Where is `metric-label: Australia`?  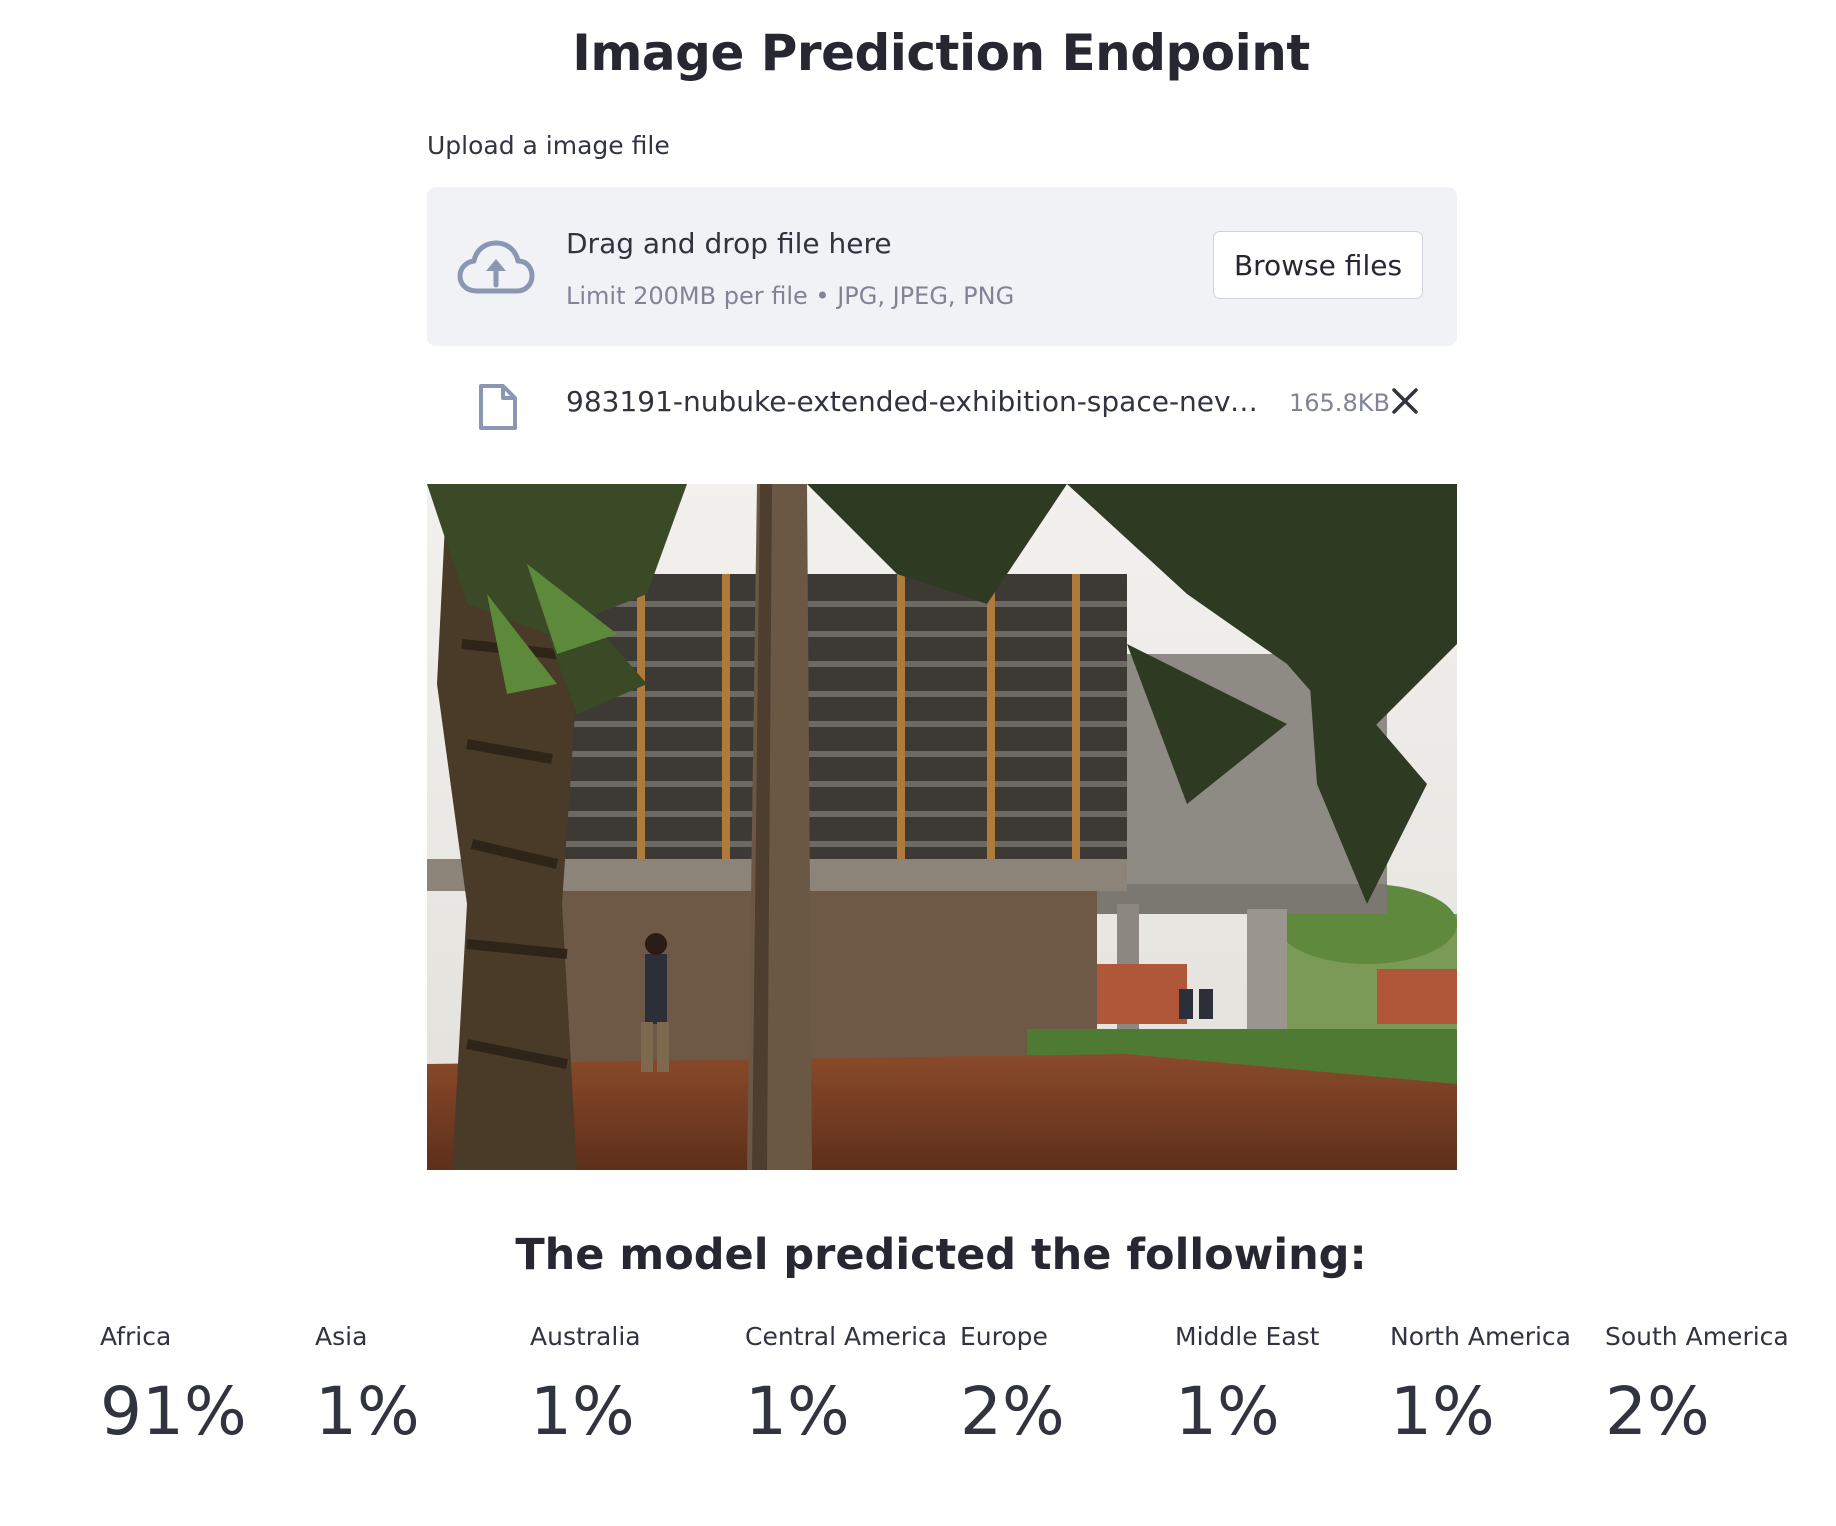
metric-label: Australia is located at coordinates (585, 1336).